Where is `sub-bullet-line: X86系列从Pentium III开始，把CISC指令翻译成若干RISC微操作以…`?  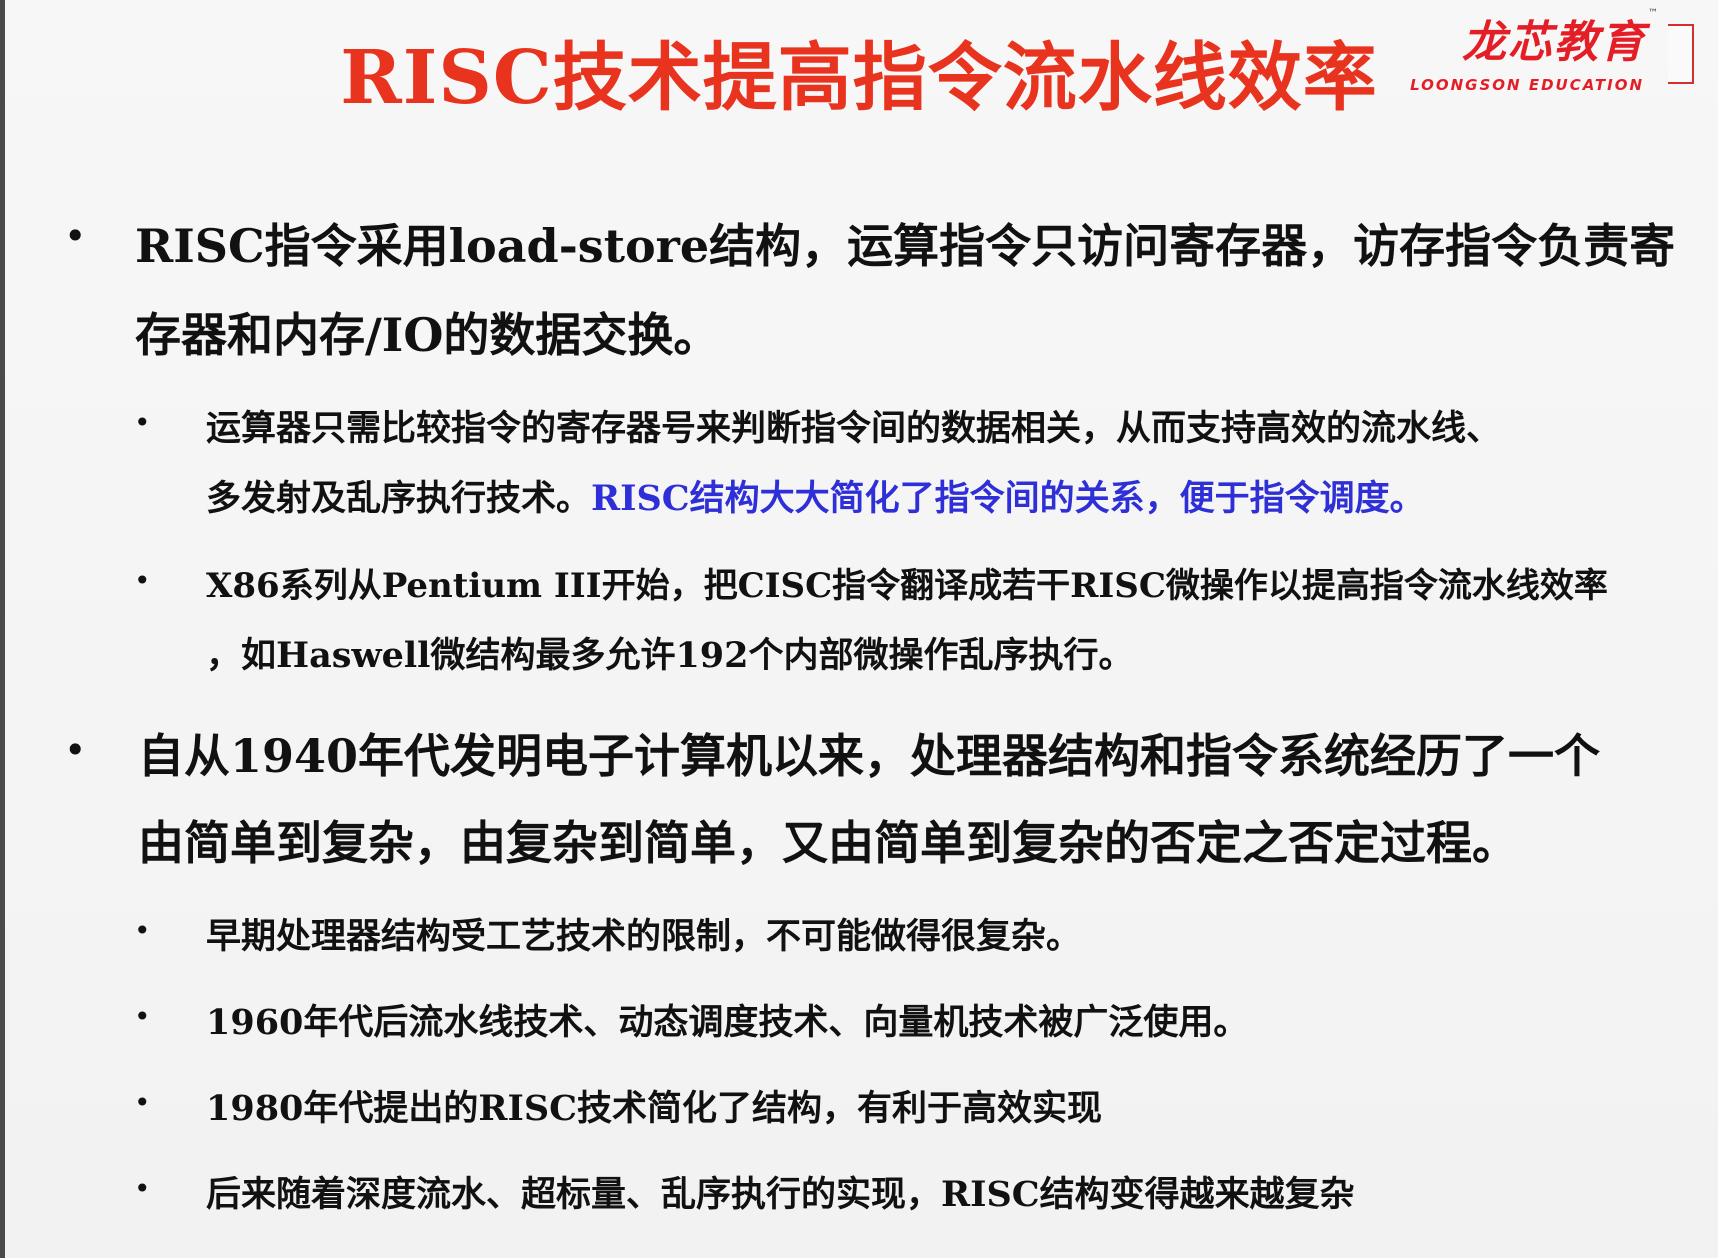
sub-bullet-line: X86系列从Pentium III开始，把CISC指令翻译成若干RISC微操作以… is located at coordinates (907, 586).